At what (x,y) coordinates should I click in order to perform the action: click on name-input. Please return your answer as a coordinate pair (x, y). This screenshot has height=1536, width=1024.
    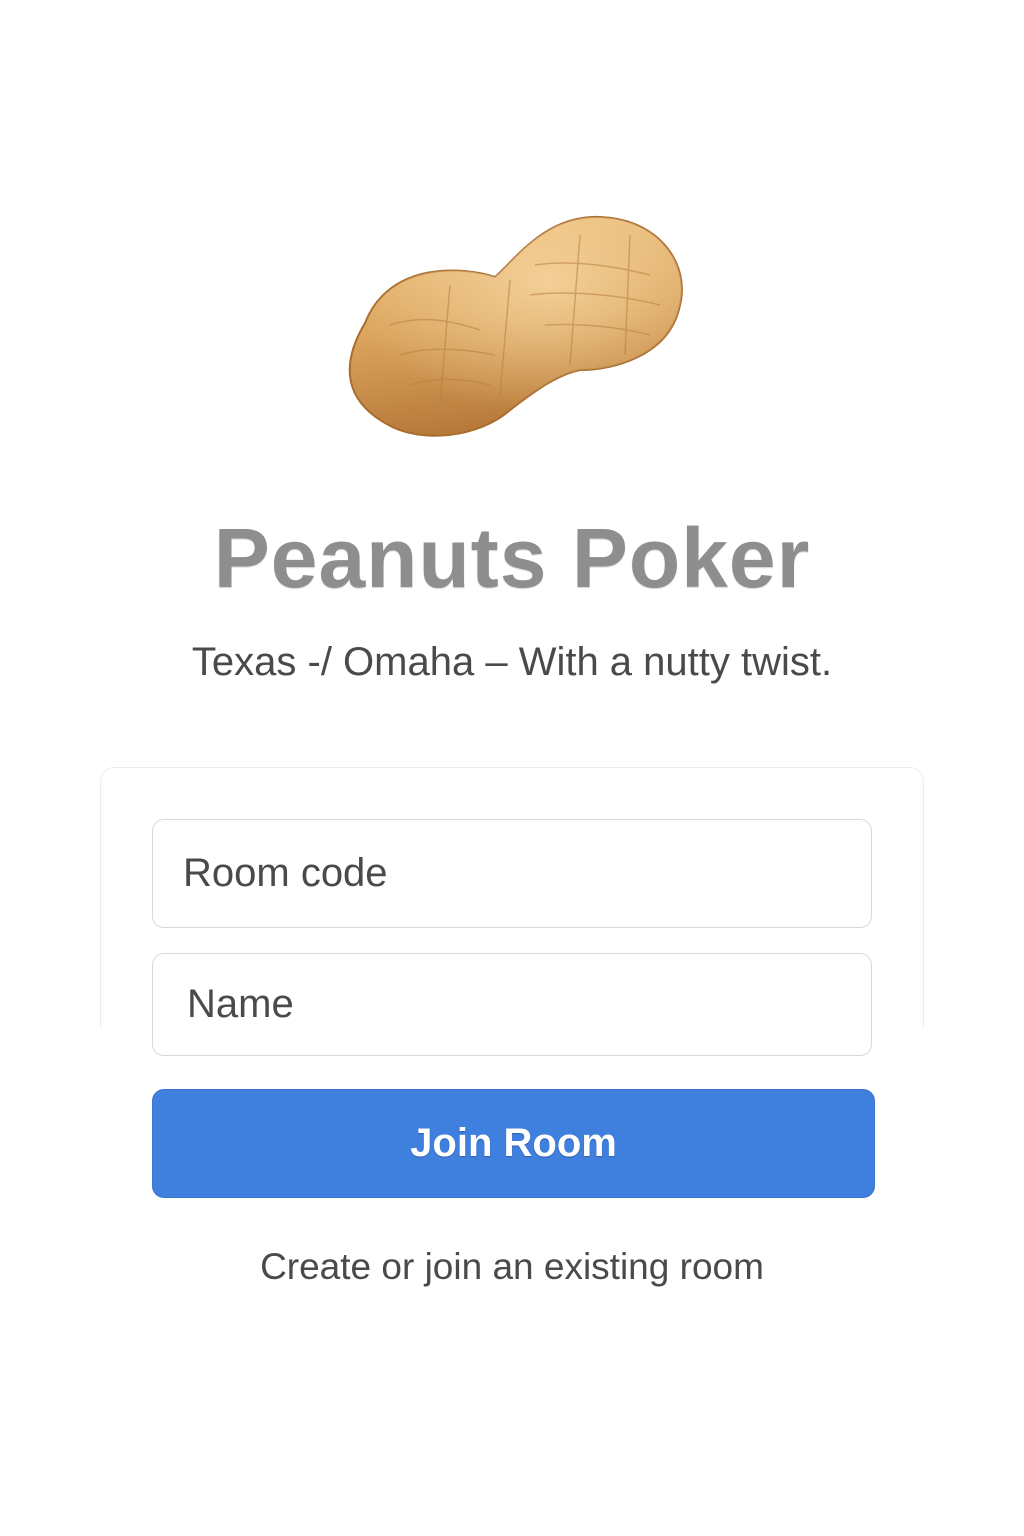
    Looking at the image, I should click on (512, 1004).